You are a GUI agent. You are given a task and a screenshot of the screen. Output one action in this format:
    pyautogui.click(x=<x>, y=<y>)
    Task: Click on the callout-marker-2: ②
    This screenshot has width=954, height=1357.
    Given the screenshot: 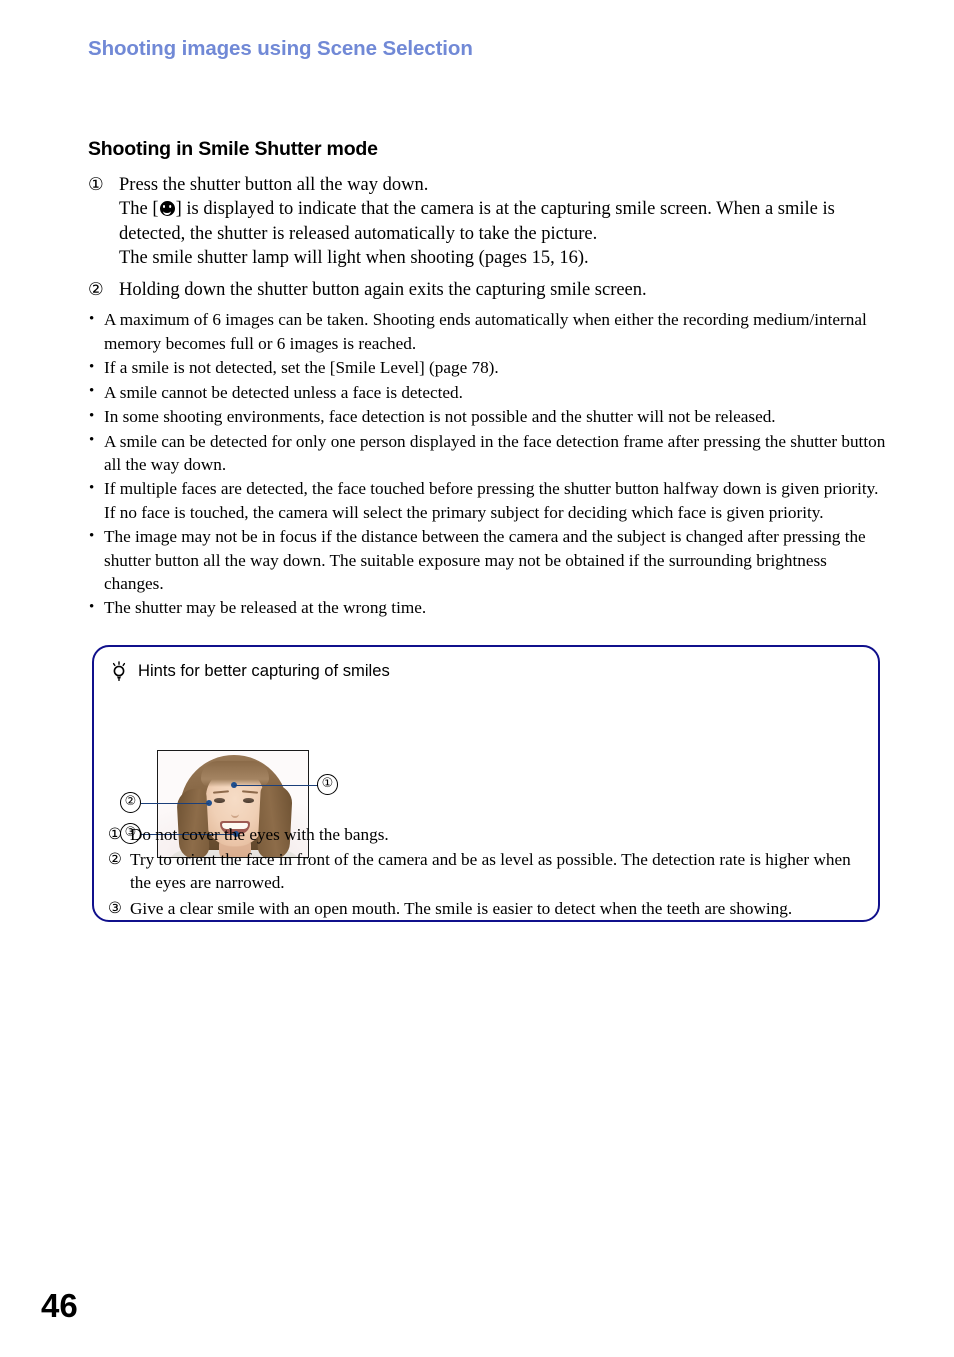 What is the action you would take?
    pyautogui.click(x=130, y=802)
    